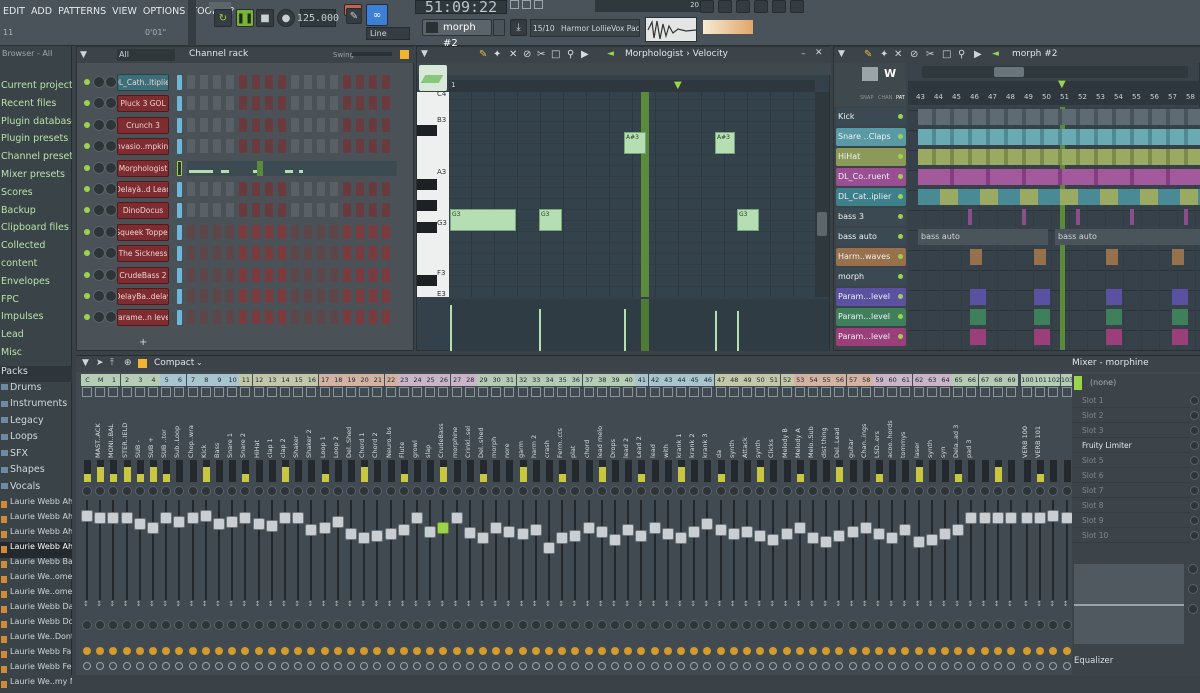  I want to click on mixer-track: 5 SUB ..tor ↕, so click(167, 525).